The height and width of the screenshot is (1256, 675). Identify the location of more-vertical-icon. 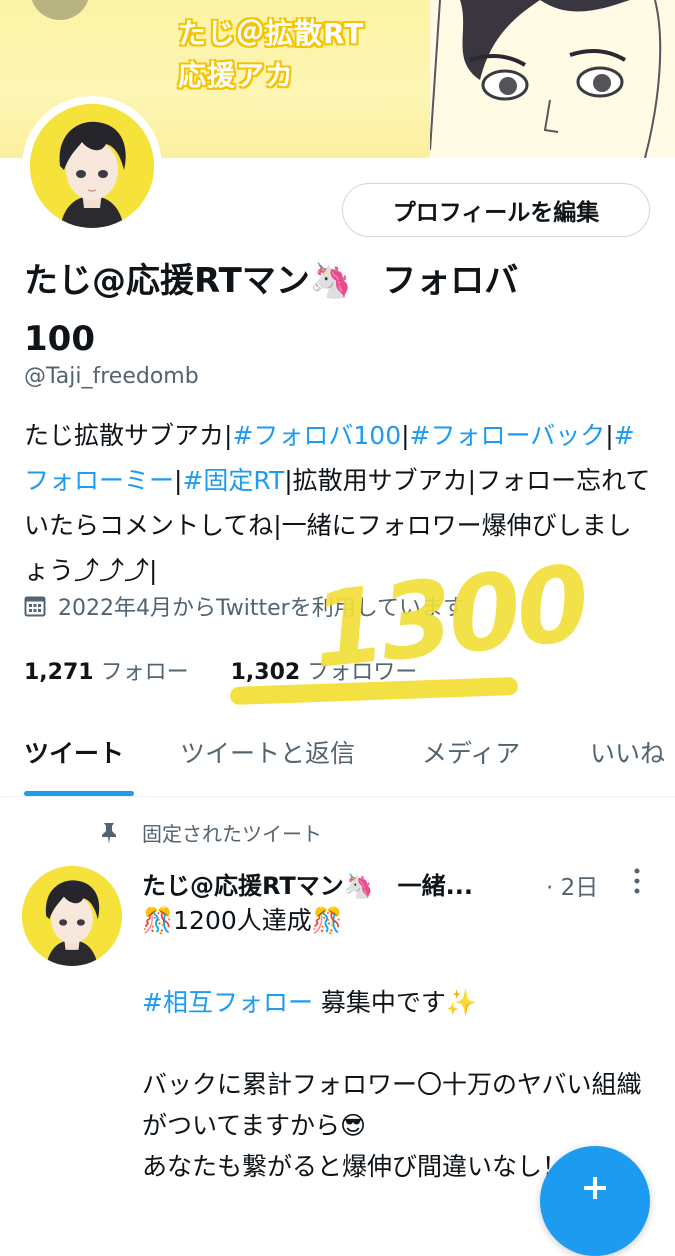
(637, 881).